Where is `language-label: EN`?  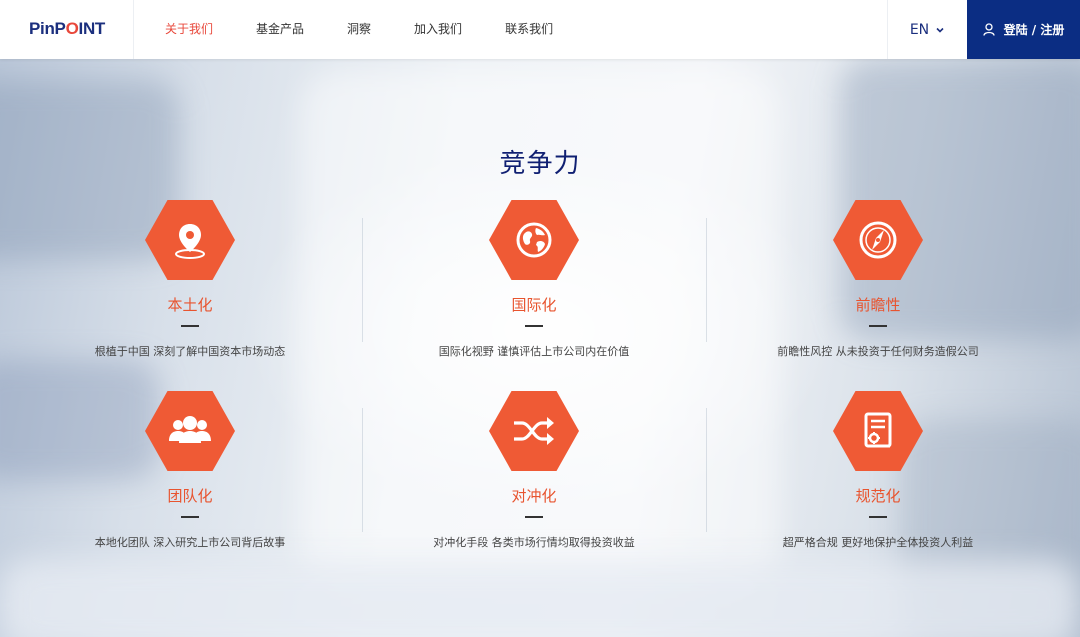 language-label: EN is located at coordinates (919, 29).